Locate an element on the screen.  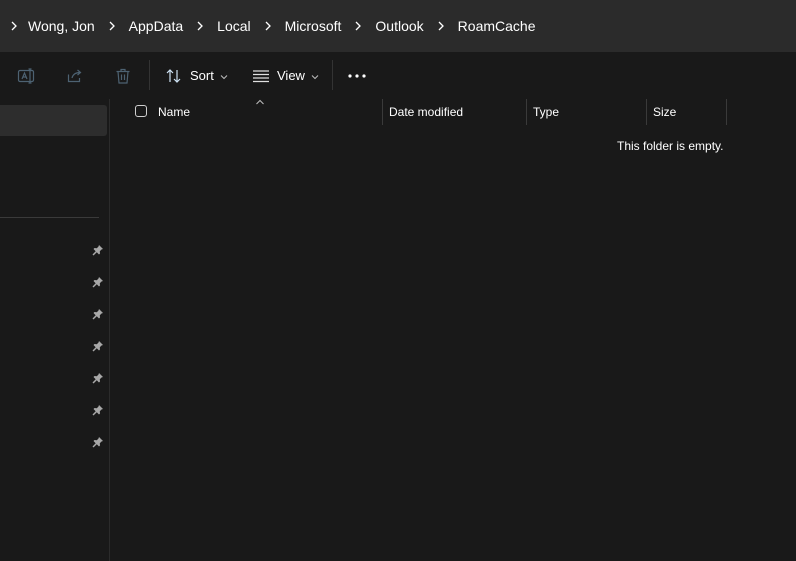
column-type-label: Type is located at coordinates (546, 112).